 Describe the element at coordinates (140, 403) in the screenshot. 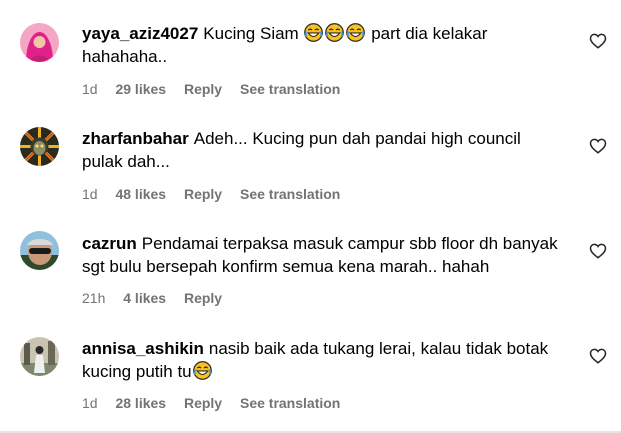

I see `likes-count: 28 likes` at that location.